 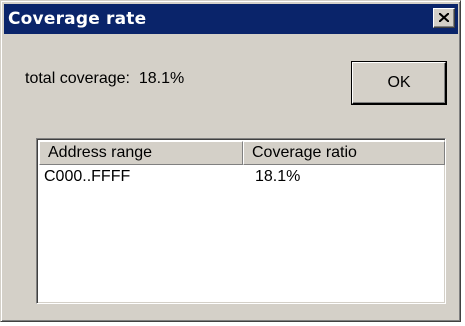 What do you see at coordinates (141, 153) in the screenshot?
I see `column-header-address-range: Address range` at bounding box center [141, 153].